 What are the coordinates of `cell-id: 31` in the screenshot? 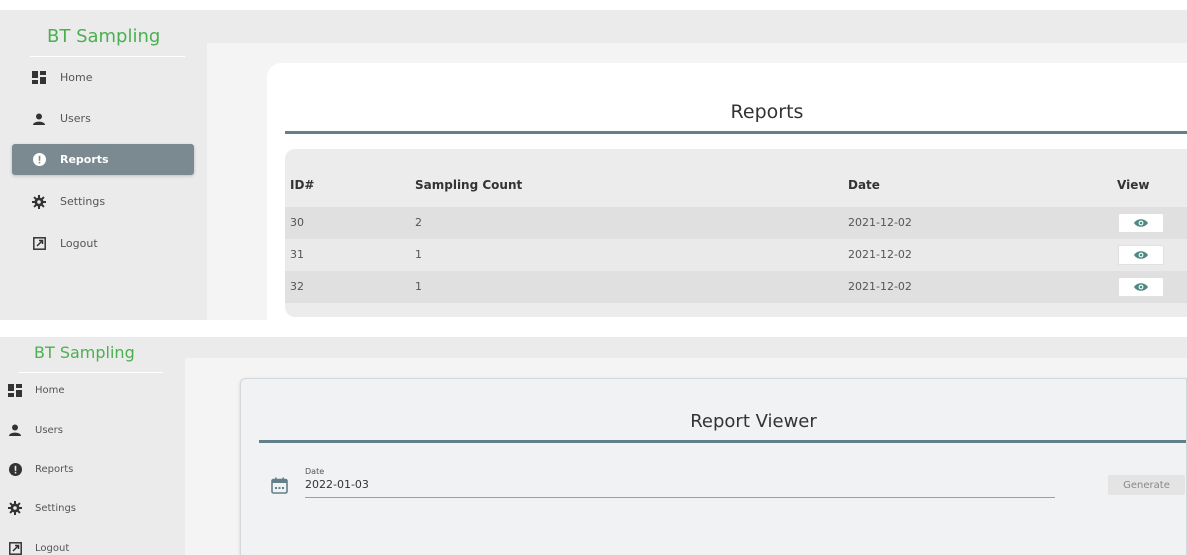 It's located at (297, 254).